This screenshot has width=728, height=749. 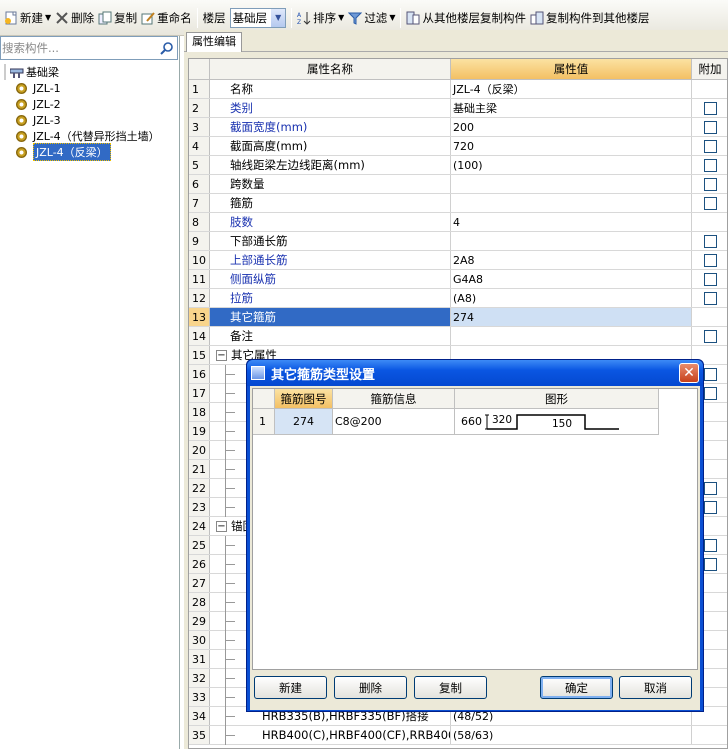 What do you see at coordinates (330, 69) in the screenshot?
I see `name-header: 属性名称` at bounding box center [330, 69].